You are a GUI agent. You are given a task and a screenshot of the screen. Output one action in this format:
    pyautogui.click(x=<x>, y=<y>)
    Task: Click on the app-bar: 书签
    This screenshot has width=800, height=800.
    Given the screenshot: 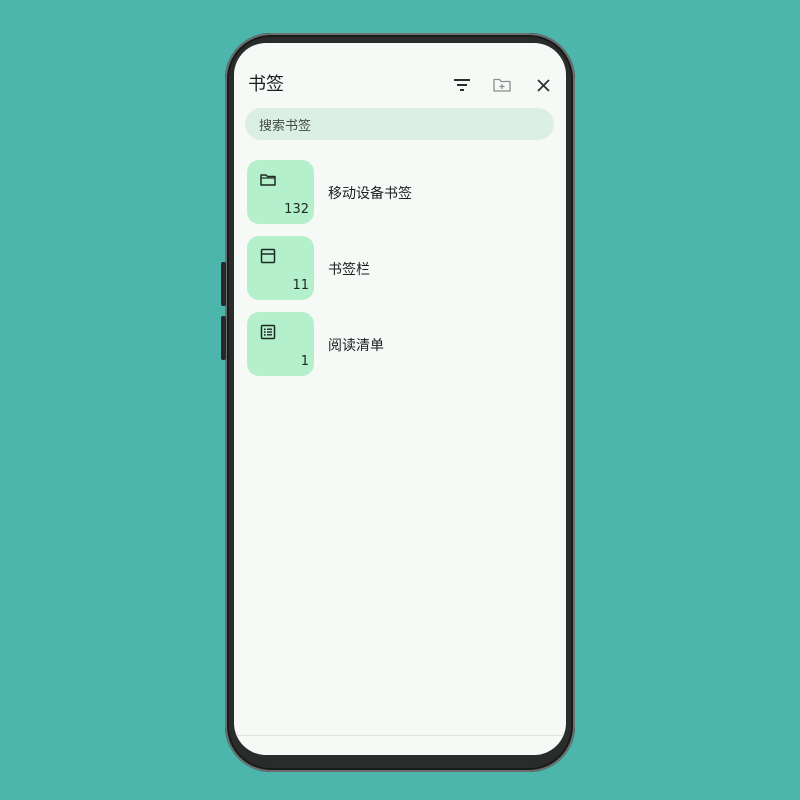 What is the action you would take?
    pyautogui.click(x=400, y=75)
    